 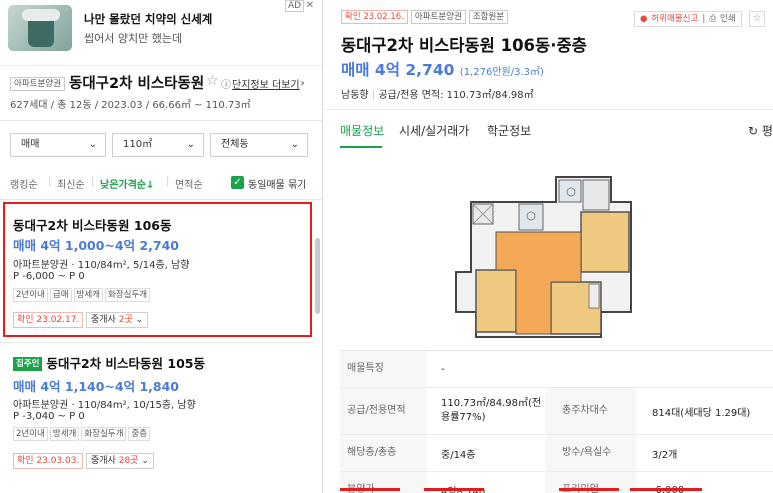 I want to click on dong-select: 전체동 ⌄, so click(x=259, y=145).